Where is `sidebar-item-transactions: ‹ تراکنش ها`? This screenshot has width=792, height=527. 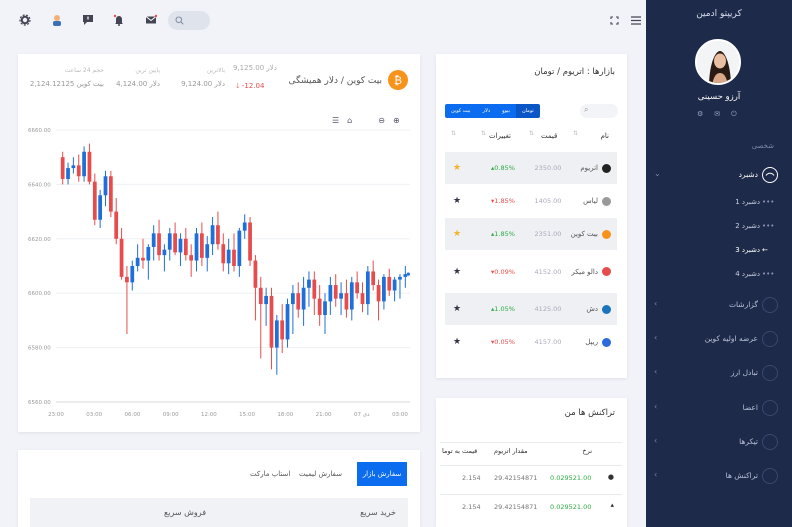 sidebar-item-transactions: ‹ تراکنش ها is located at coordinates (719, 476).